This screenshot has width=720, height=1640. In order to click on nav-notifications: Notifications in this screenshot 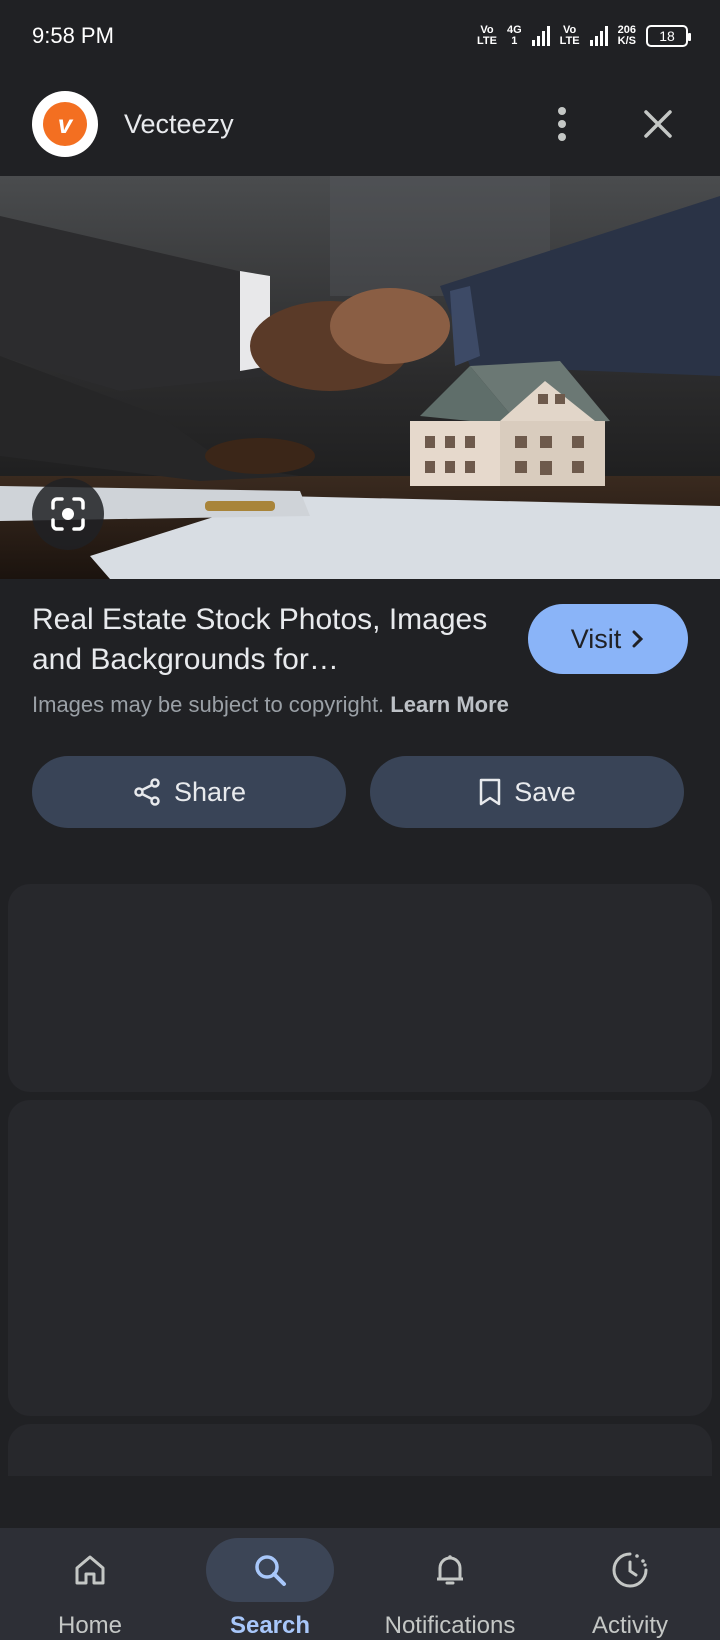, I will do `click(450, 1584)`.